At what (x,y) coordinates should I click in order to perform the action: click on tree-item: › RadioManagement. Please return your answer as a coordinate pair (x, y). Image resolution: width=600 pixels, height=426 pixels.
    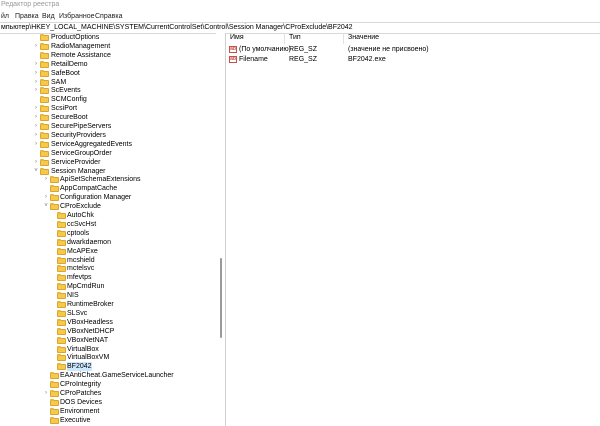
    Looking at the image, I should click on (113, 46).